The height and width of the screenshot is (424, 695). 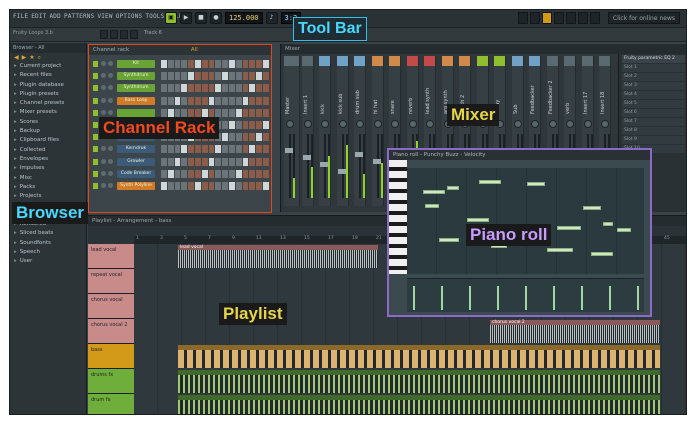 What do you see at coordinates (50, 94) in the screenshot?
I see `browser-item: ▸ Plugin presets` at bounding box center [50, 94].